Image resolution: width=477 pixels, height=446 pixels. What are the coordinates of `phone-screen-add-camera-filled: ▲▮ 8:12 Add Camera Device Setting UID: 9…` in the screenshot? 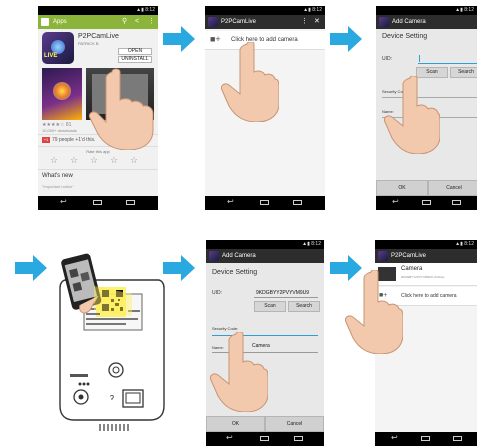 It's located at (265, 343).